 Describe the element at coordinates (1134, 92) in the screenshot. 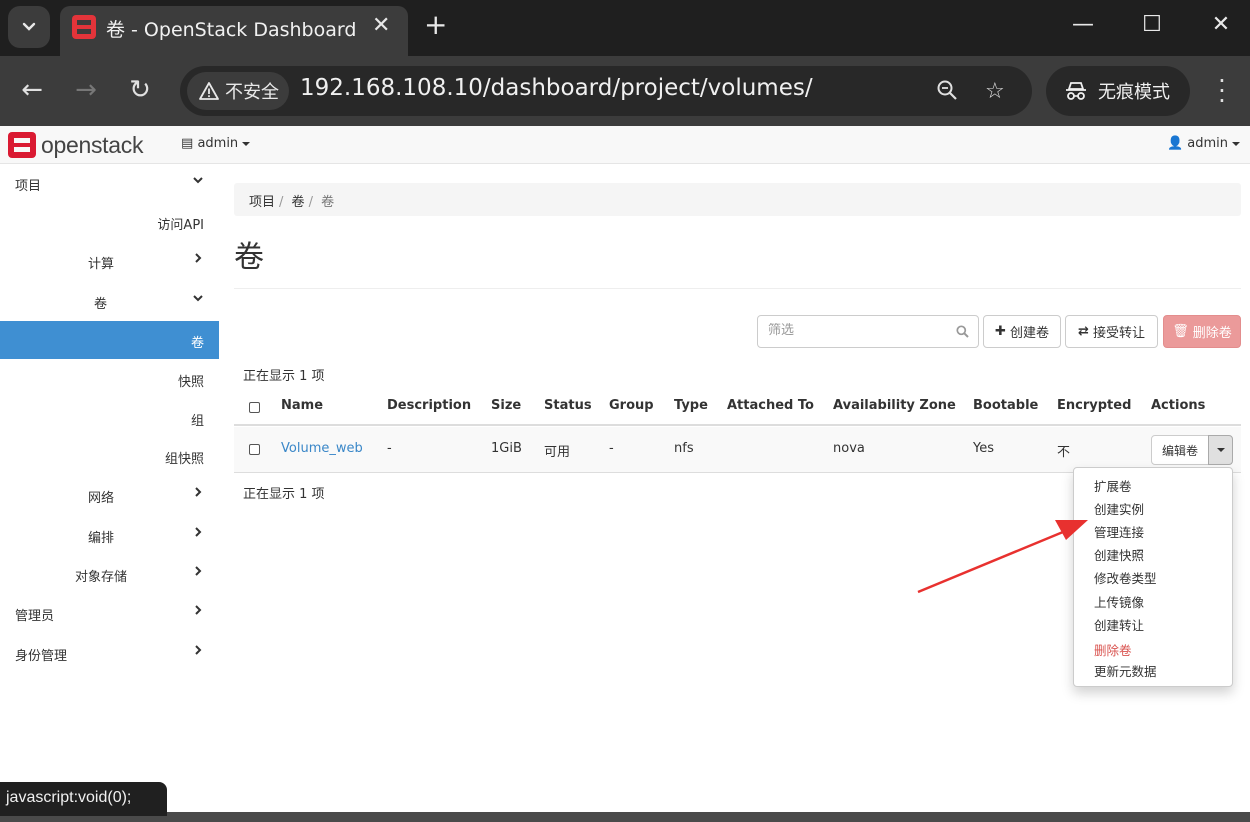

I see `incognito-label: 无痕模式` at that location.